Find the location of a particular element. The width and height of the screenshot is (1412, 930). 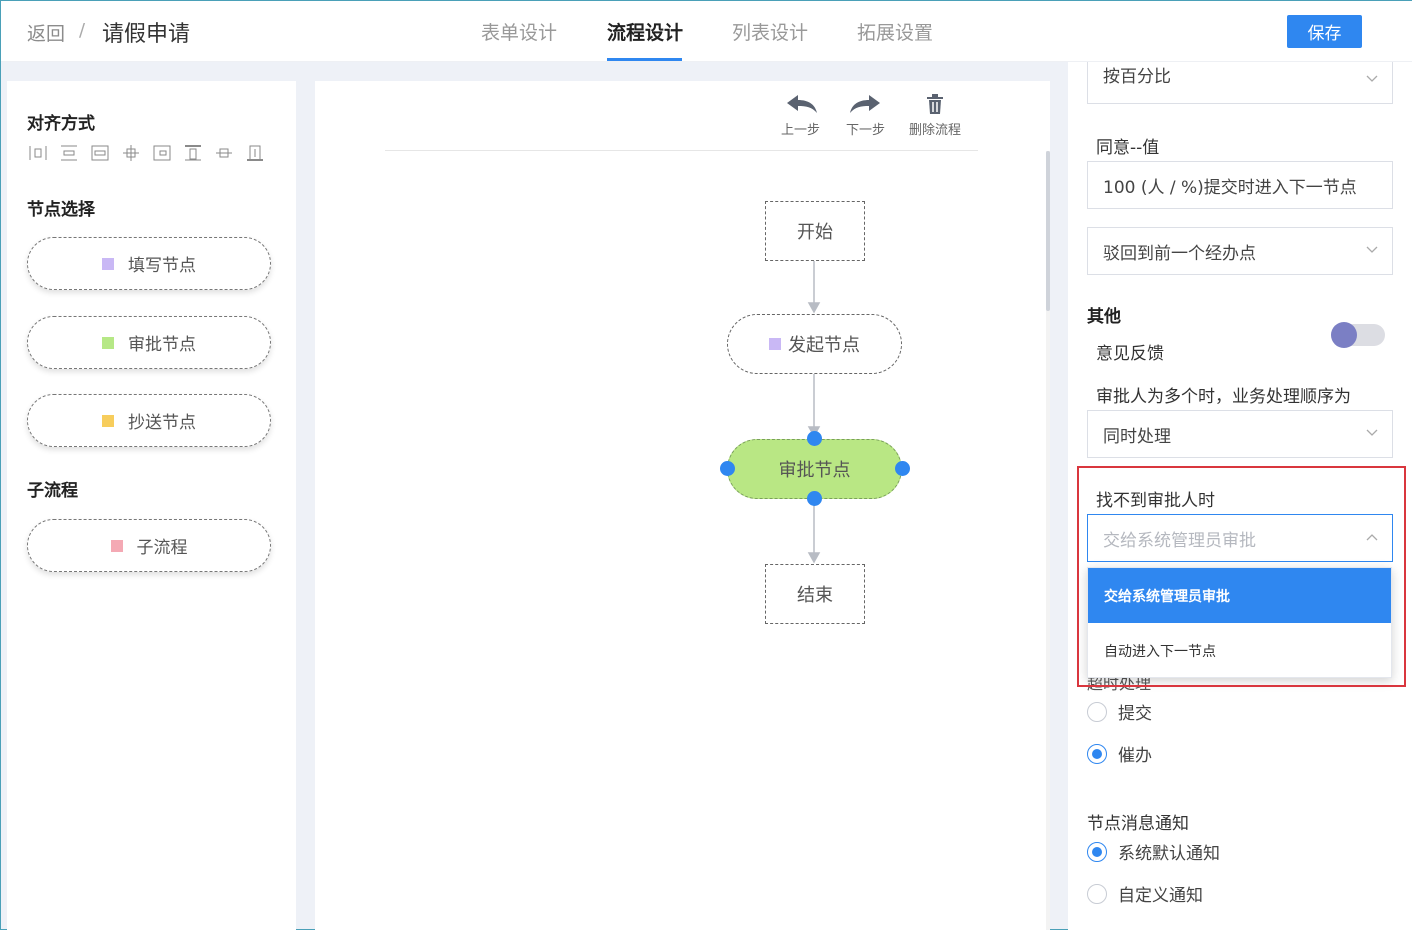

align-right-icon is located at coordinates (99, 152).